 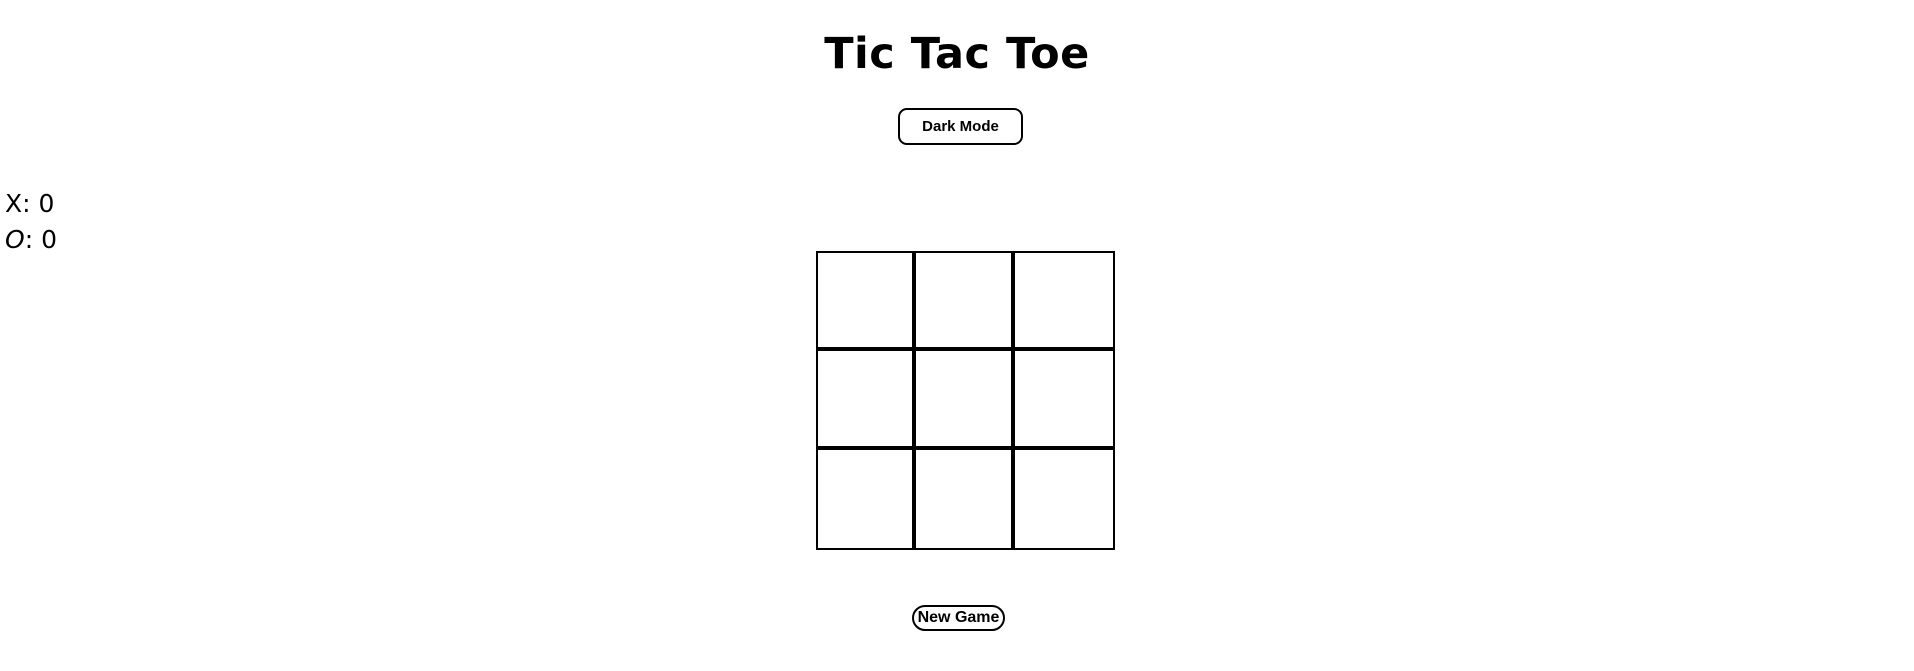 What do you see at coordinates (14, 203) in the screenshot?
I see `score-x-label: X` at bounding box center [14, 203].